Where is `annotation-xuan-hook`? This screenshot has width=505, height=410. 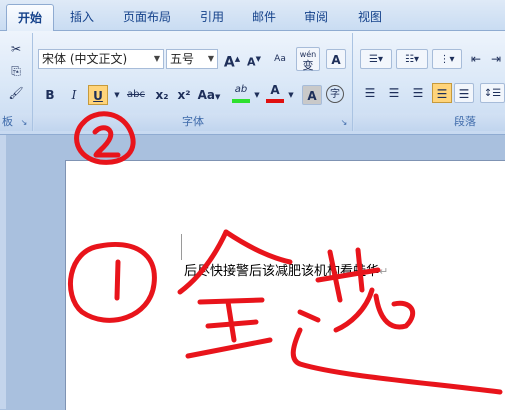 annotation-xuan-hook is located at coordinates (394, 311).